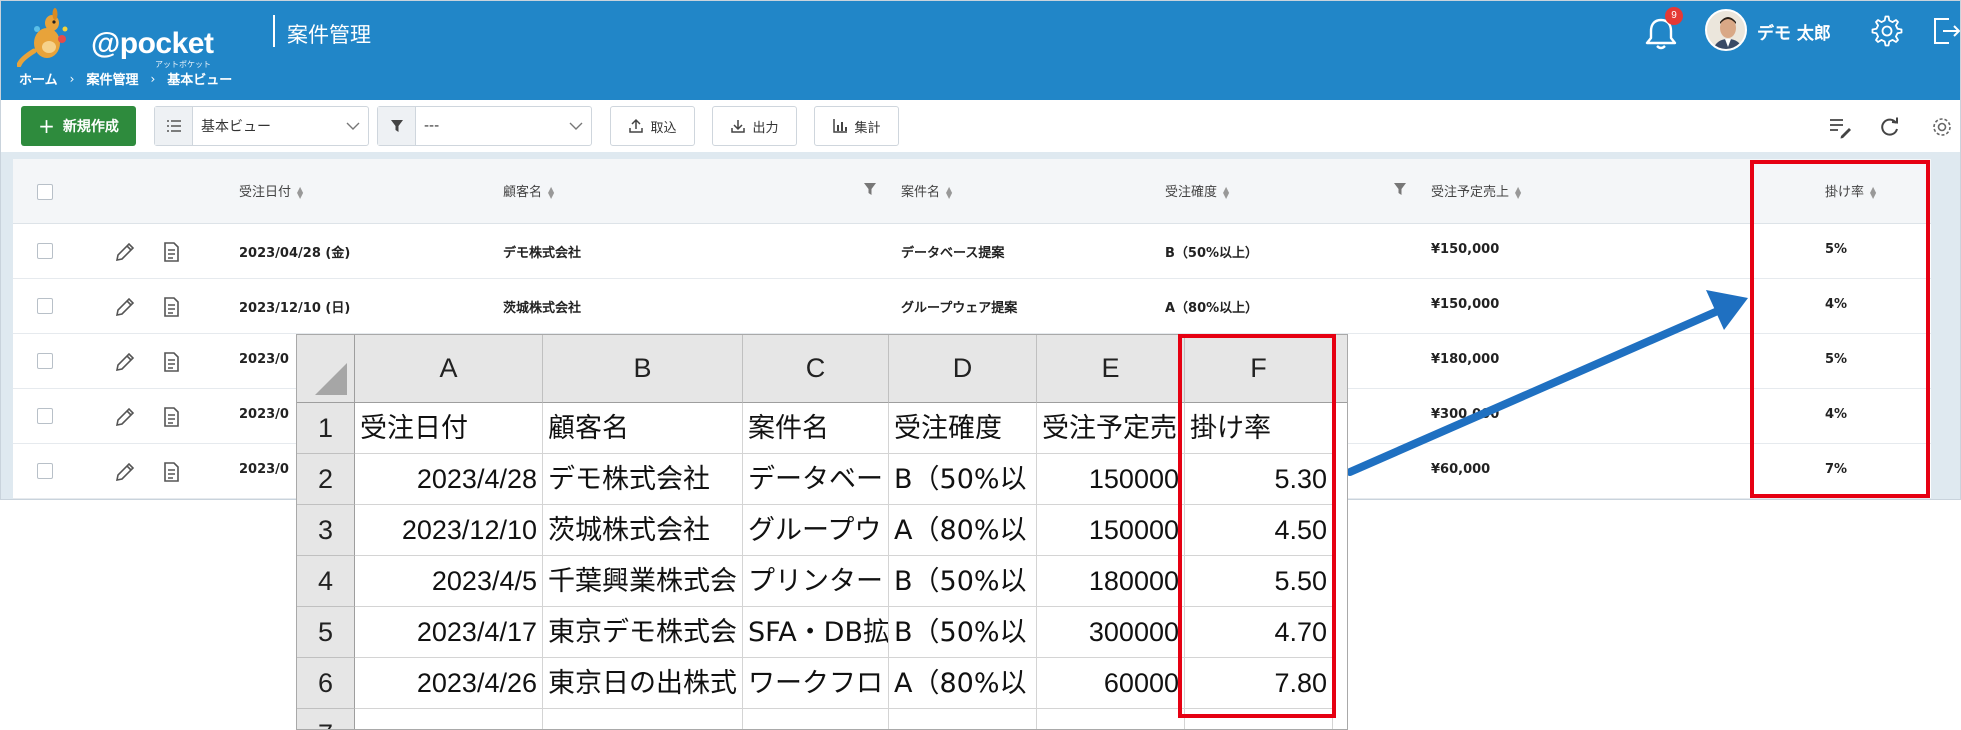 This screenshot has width=1961, height=730. Describe the element at coordinates (953, 253) in the screenshot. I see `cell-project: データベース提案` at that location.